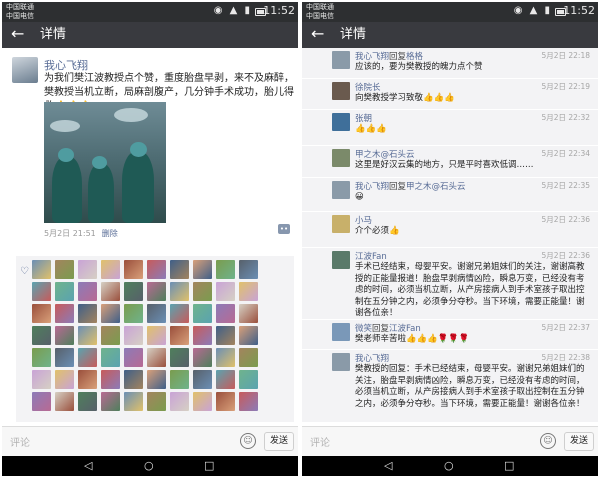 This screenshot has width=600, height=478. I want to click on commenter-name-text: 张朝, so click(363, 119).